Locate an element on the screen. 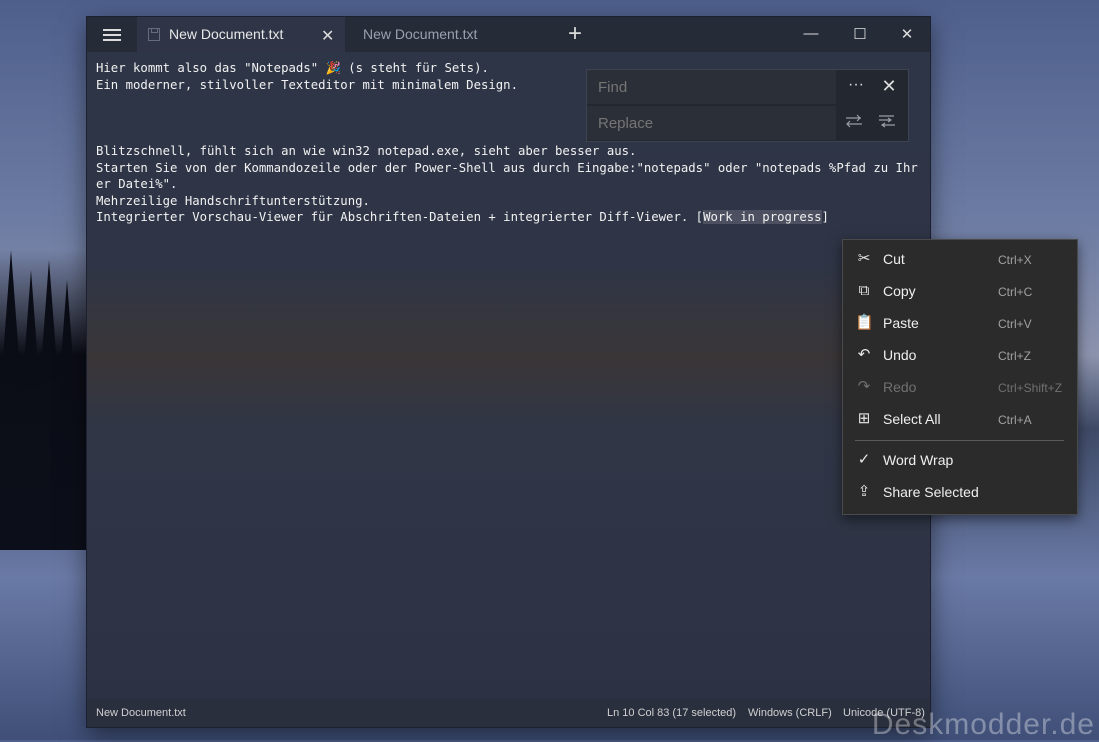 The image size is (1099, 742). status-file-name: New Document.txt is located at coordinates (141, 713).